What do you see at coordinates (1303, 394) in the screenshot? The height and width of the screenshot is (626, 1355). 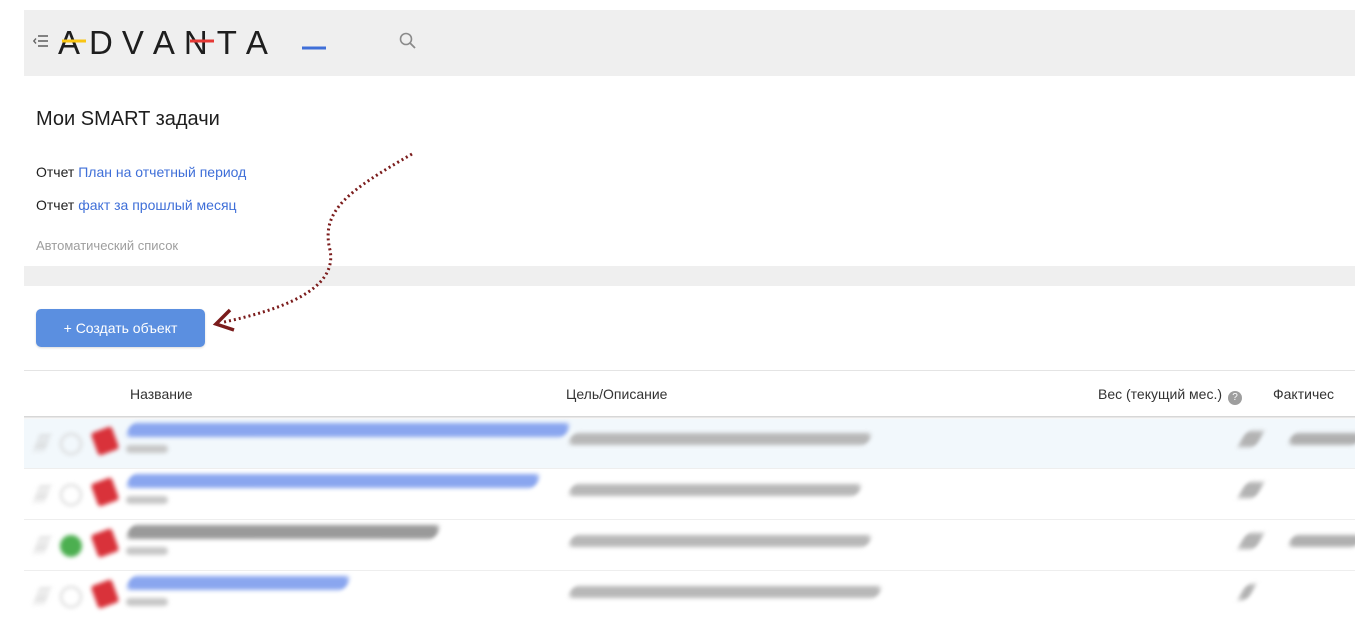 I see `column-header-fact: Фактичес` at bounding box center [1303, 394].